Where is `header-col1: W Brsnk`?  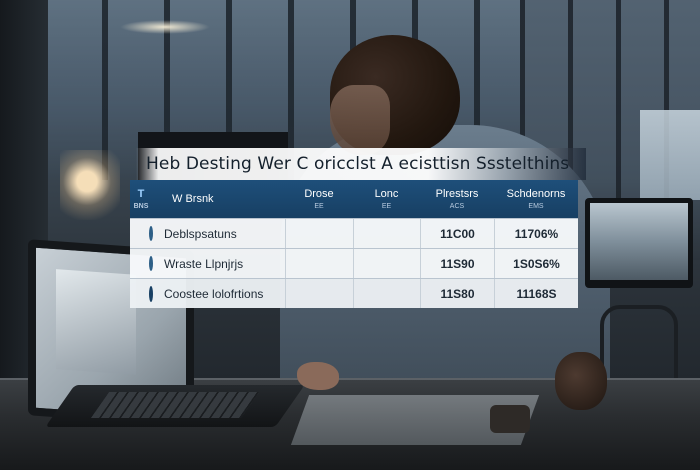 header-col1: W Brsnk is located at coordinates (218, 199).